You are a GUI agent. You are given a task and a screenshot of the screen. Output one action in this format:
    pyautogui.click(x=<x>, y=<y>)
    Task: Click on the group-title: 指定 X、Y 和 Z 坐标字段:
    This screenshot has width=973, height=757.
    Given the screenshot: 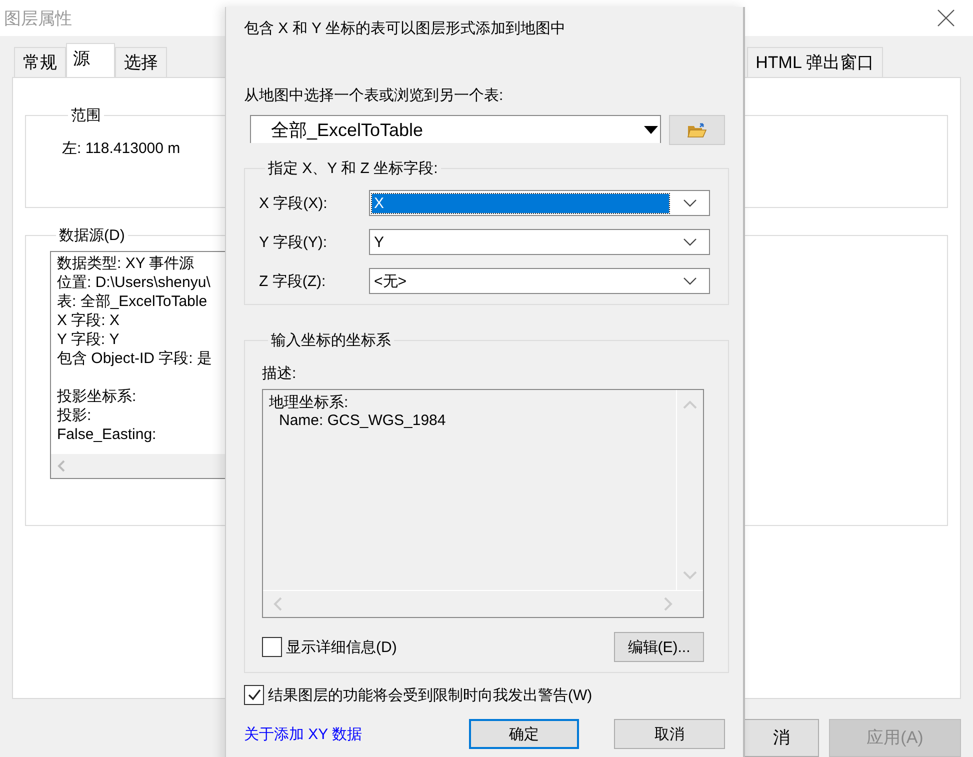 What is the action you would take?
    pyautogui.click(x=353, y=168)
    